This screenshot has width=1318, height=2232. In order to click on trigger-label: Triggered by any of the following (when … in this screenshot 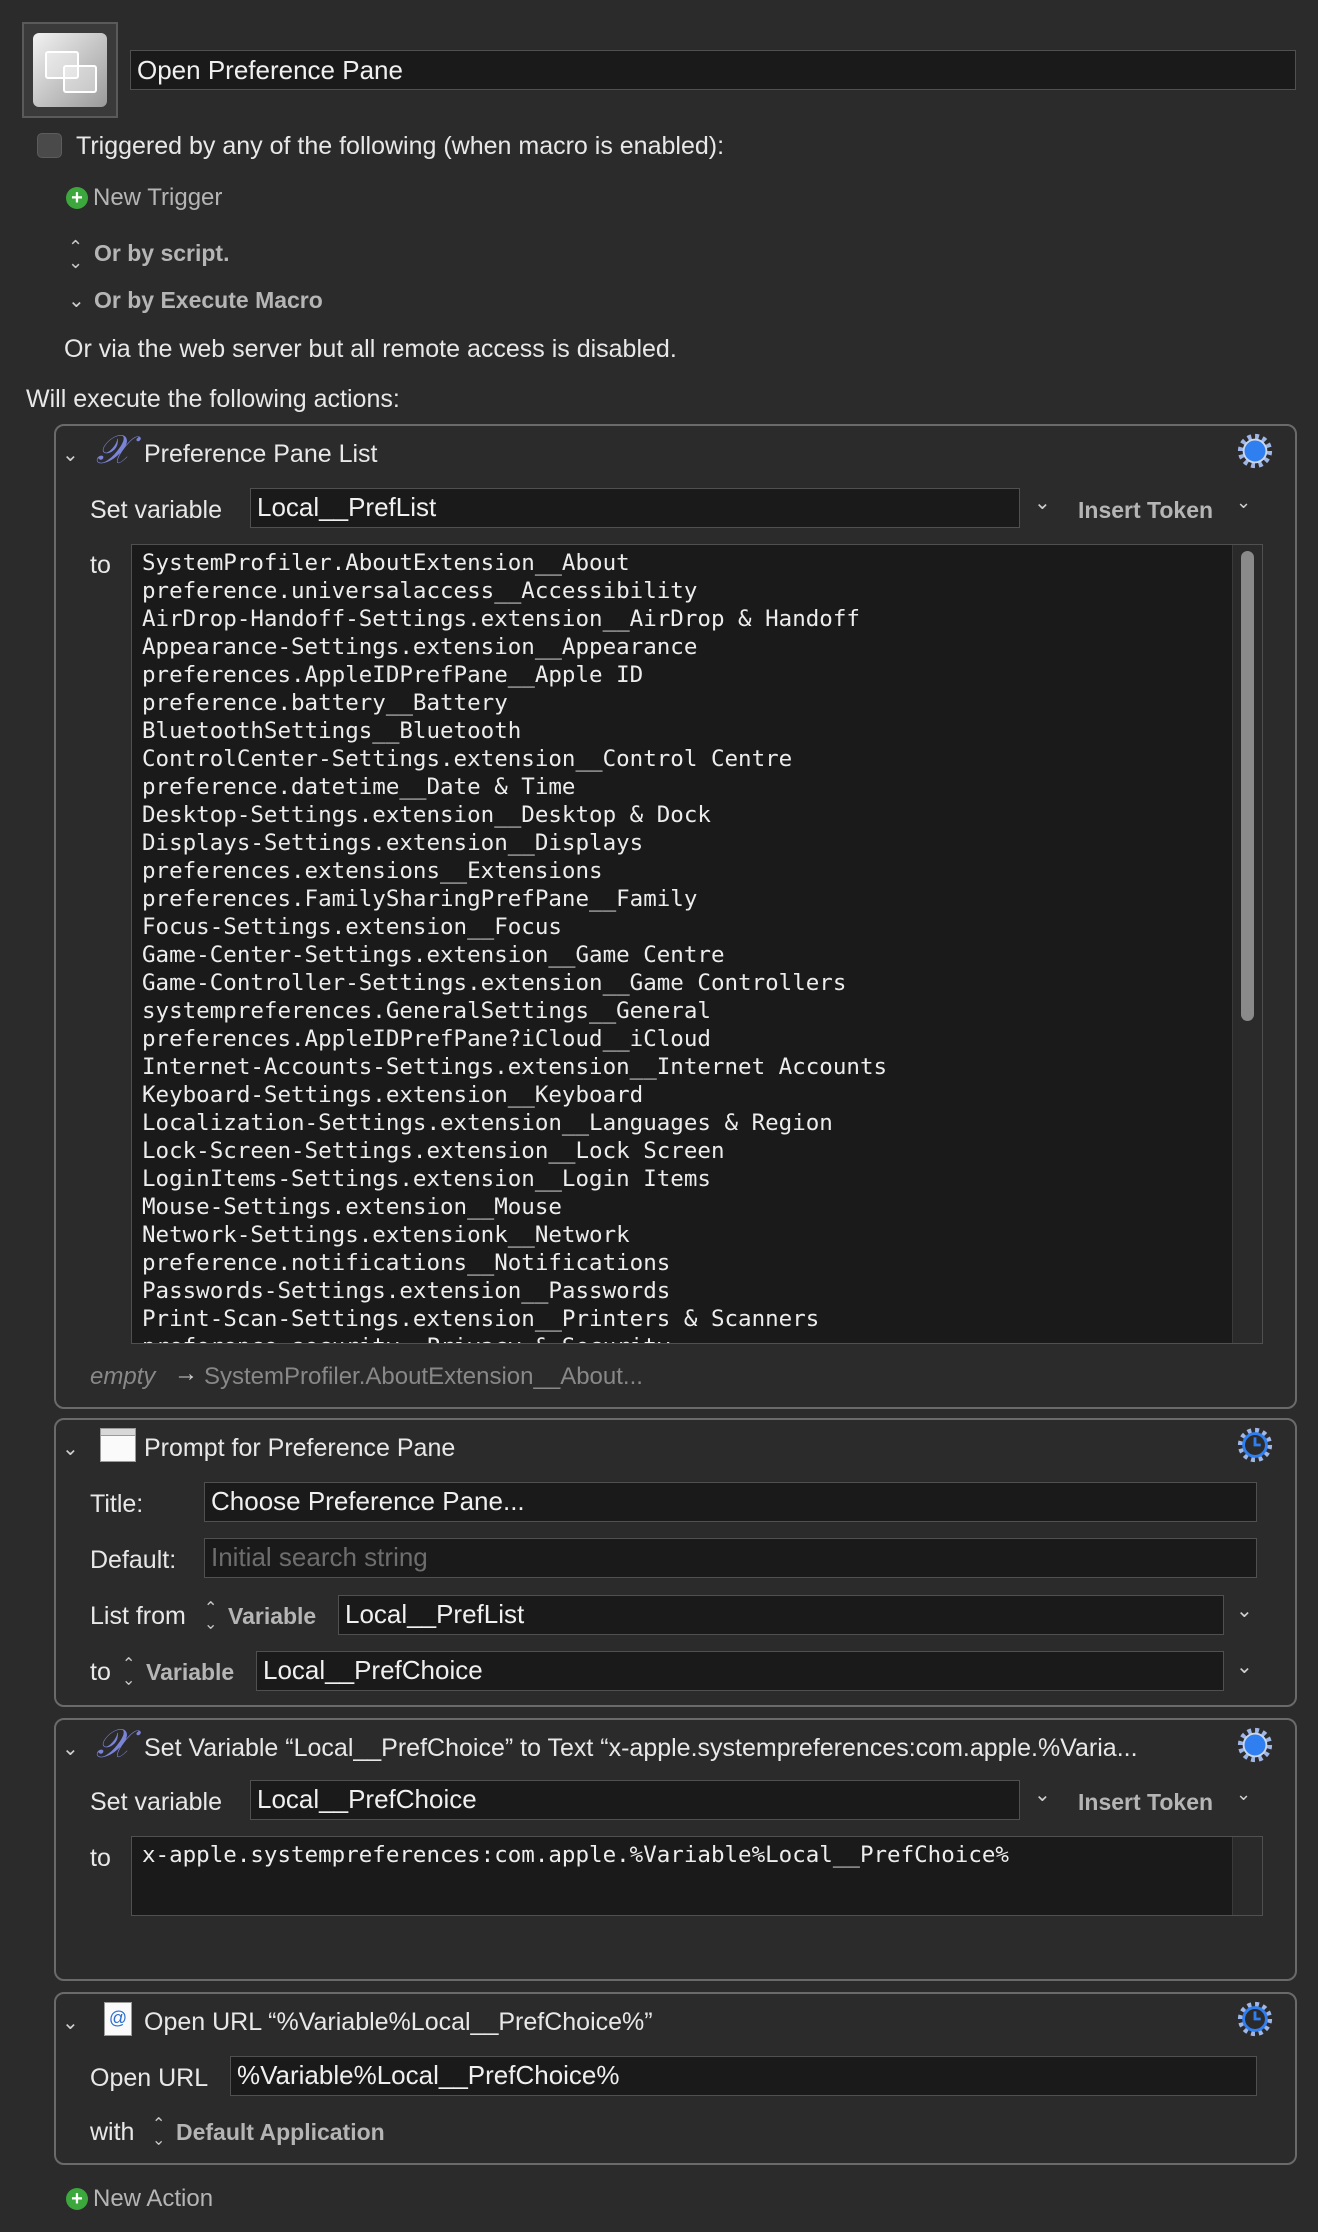, I will do `click(400, 146)`.